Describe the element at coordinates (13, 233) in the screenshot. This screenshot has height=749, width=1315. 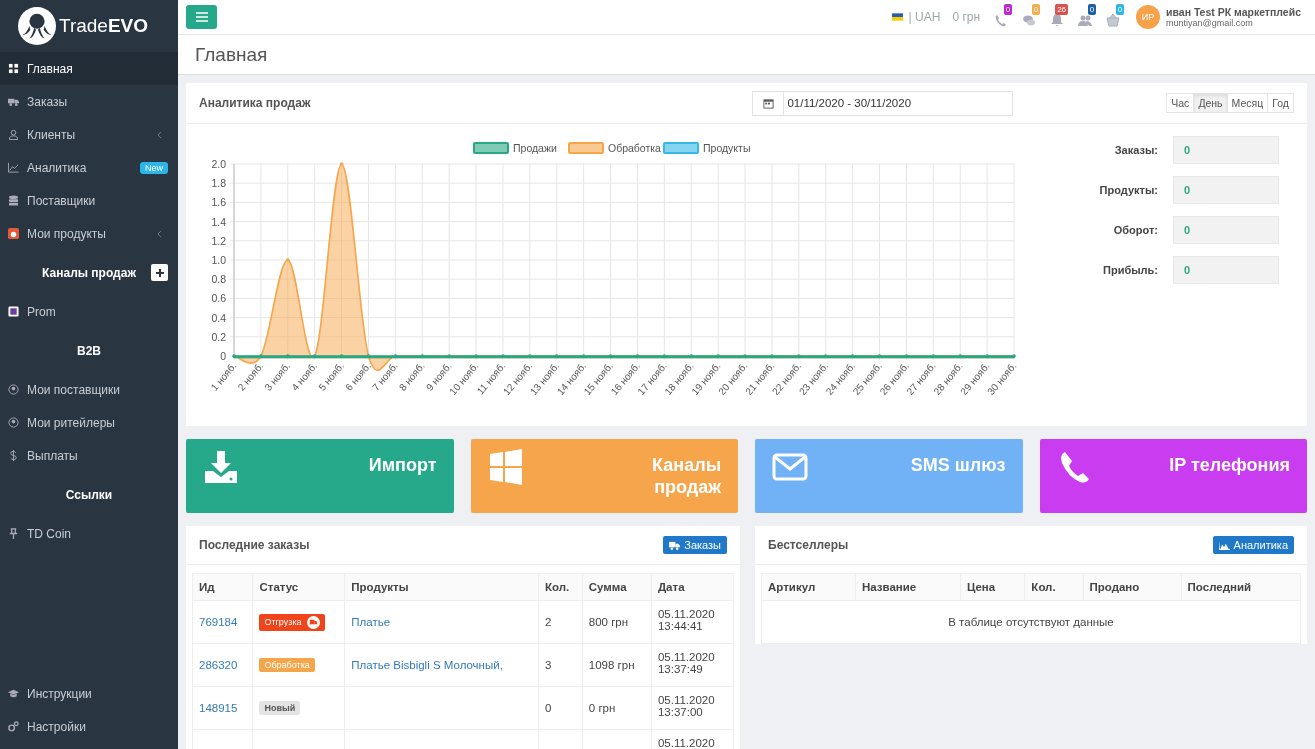
I see `shop-icon` at that location.